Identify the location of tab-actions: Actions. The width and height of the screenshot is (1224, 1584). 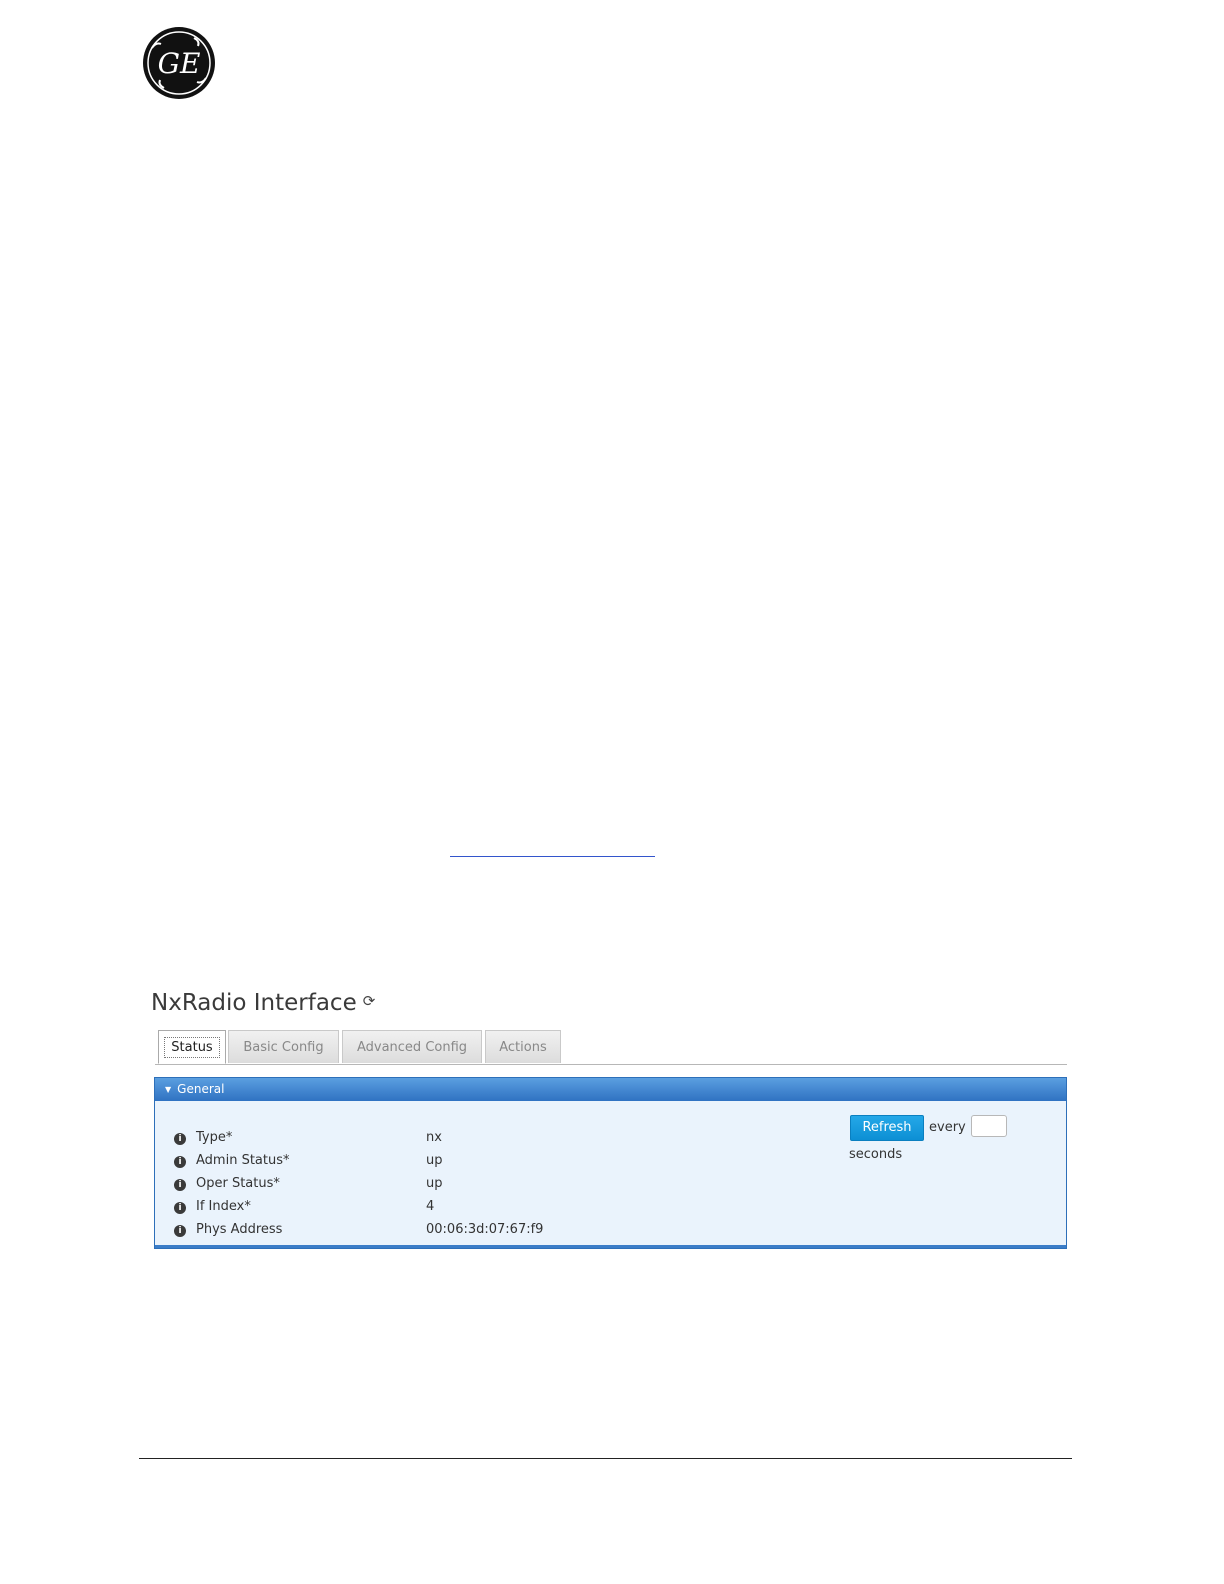
(523, 1046).